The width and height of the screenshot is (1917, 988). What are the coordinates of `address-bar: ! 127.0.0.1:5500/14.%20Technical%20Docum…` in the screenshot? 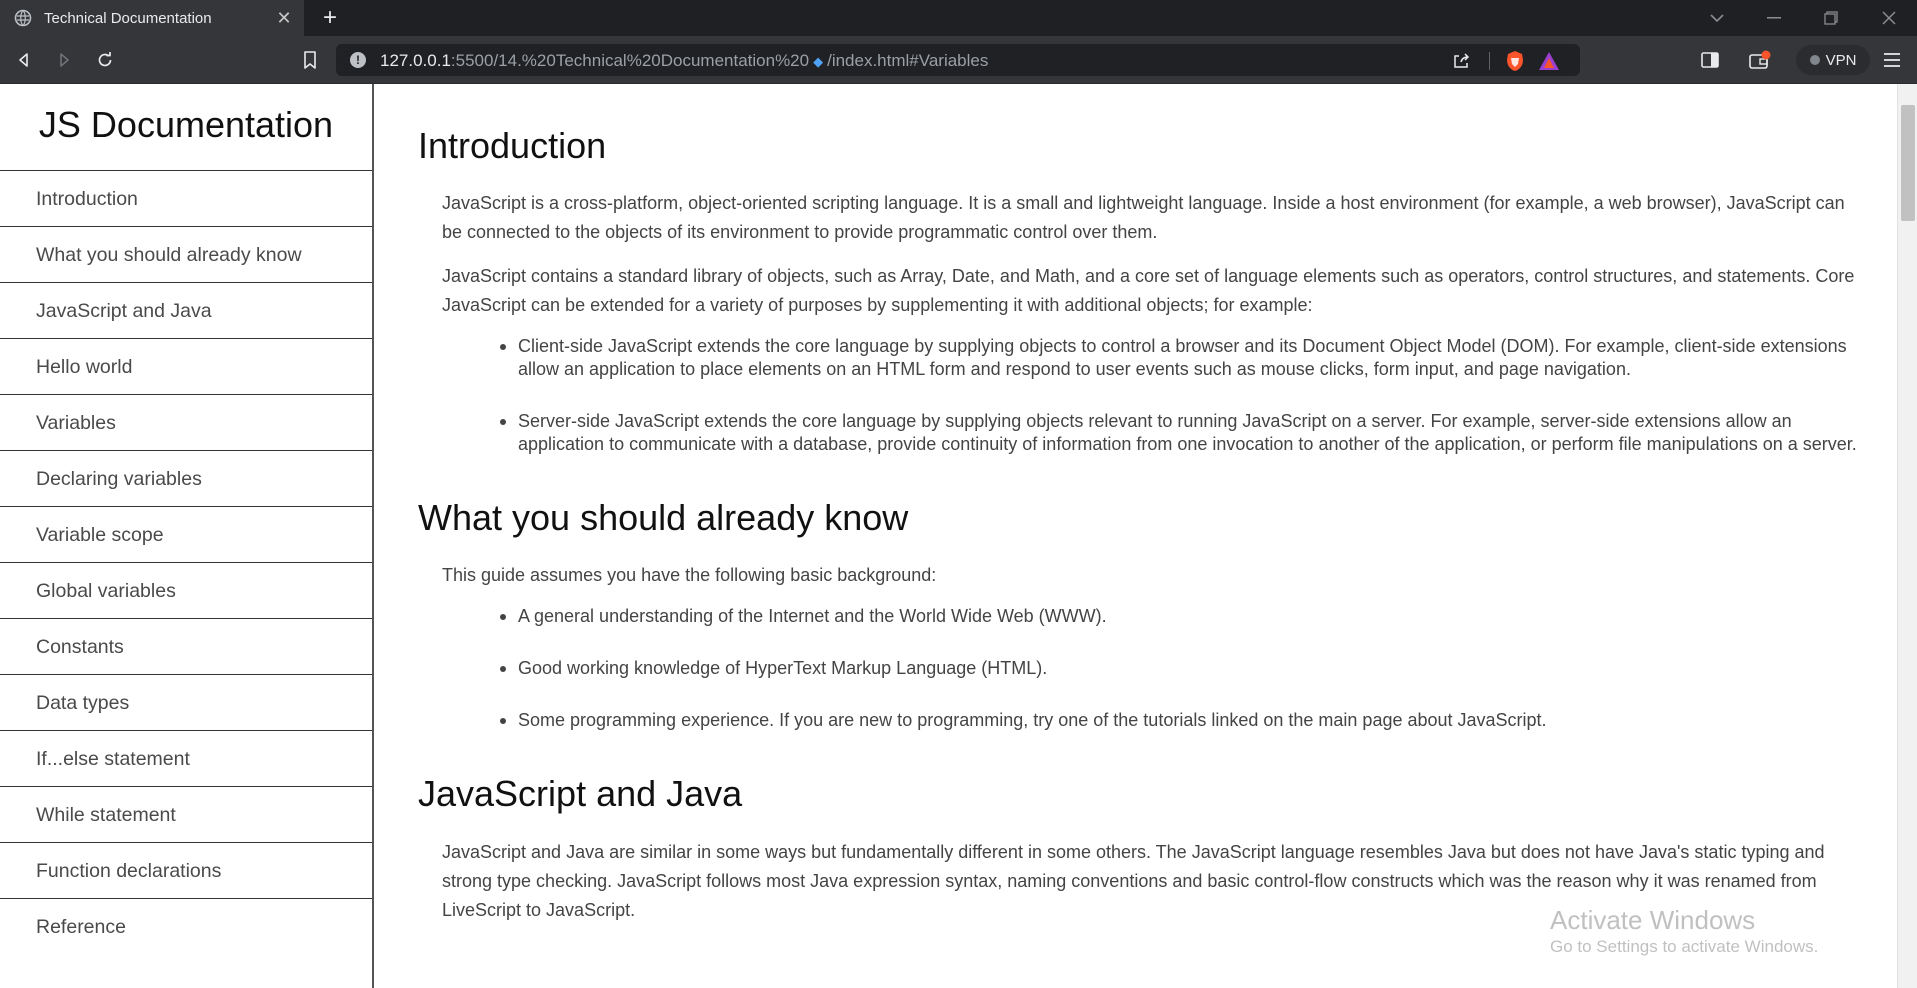 It's located at (958, 60).